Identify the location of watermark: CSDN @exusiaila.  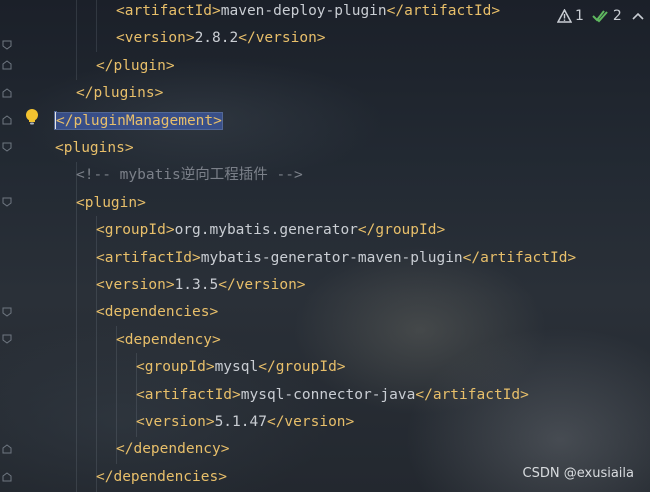
(578, 473).